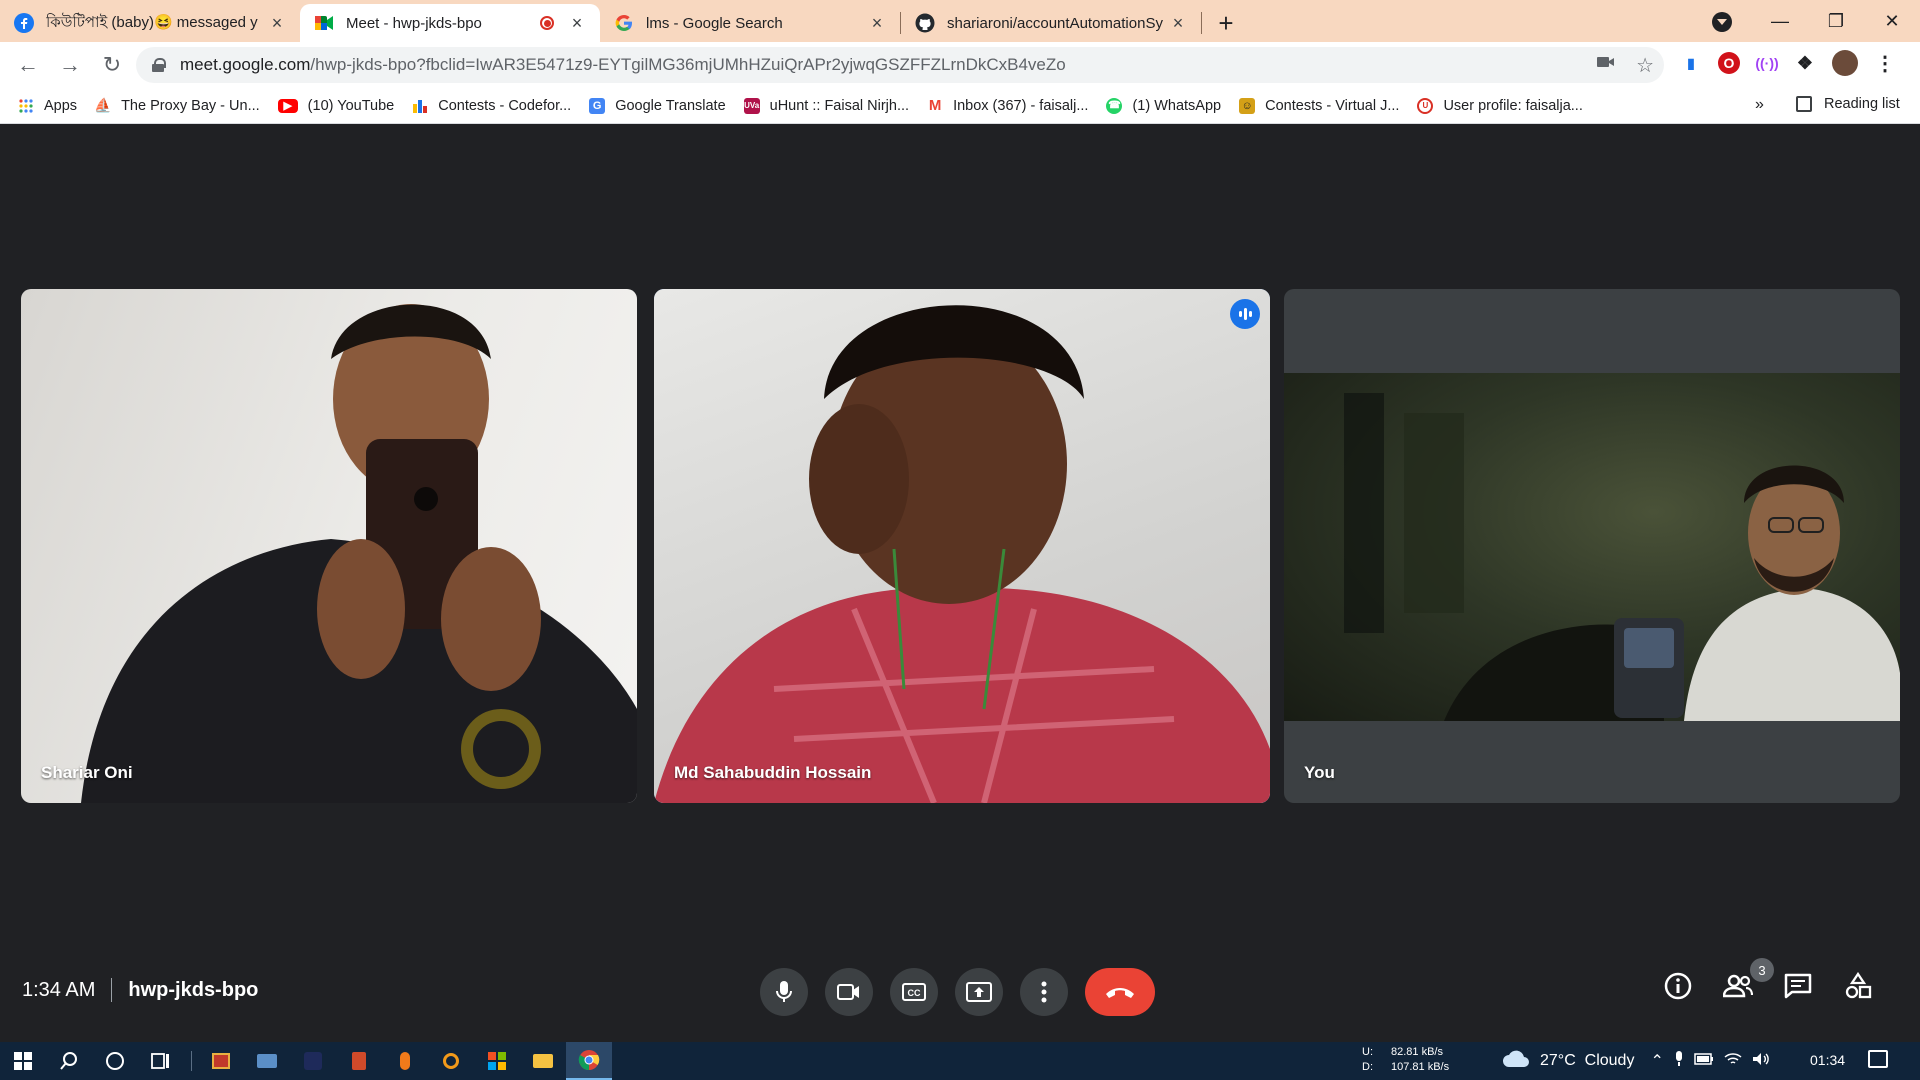  What do you see at coordinates (23, 1061) in the screenshot?
I see `windows-start-icon` at bounding box center [23, 1061].